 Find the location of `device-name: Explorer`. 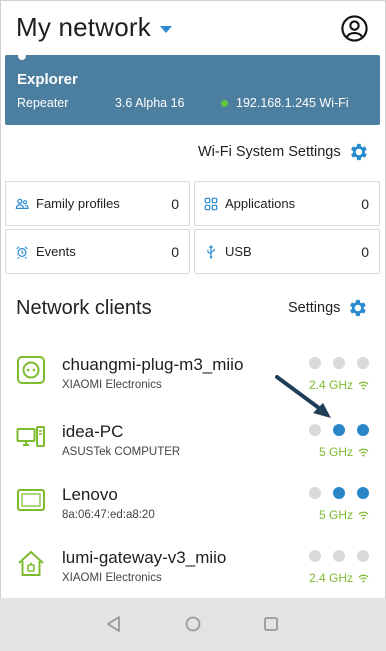

device-name: Explorer is located at coordinates (47, 79).